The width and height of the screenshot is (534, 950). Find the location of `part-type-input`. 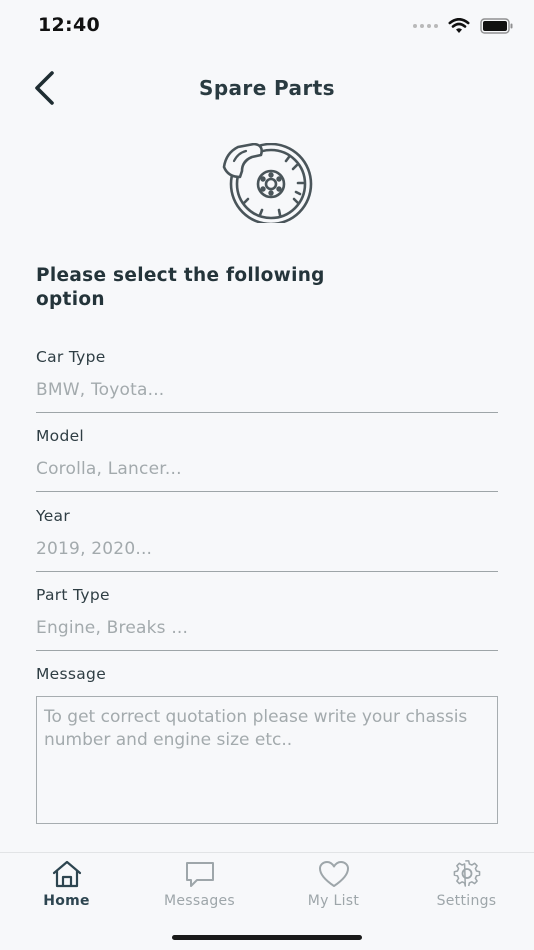

part-type-input is located at coordinates (267, 628).